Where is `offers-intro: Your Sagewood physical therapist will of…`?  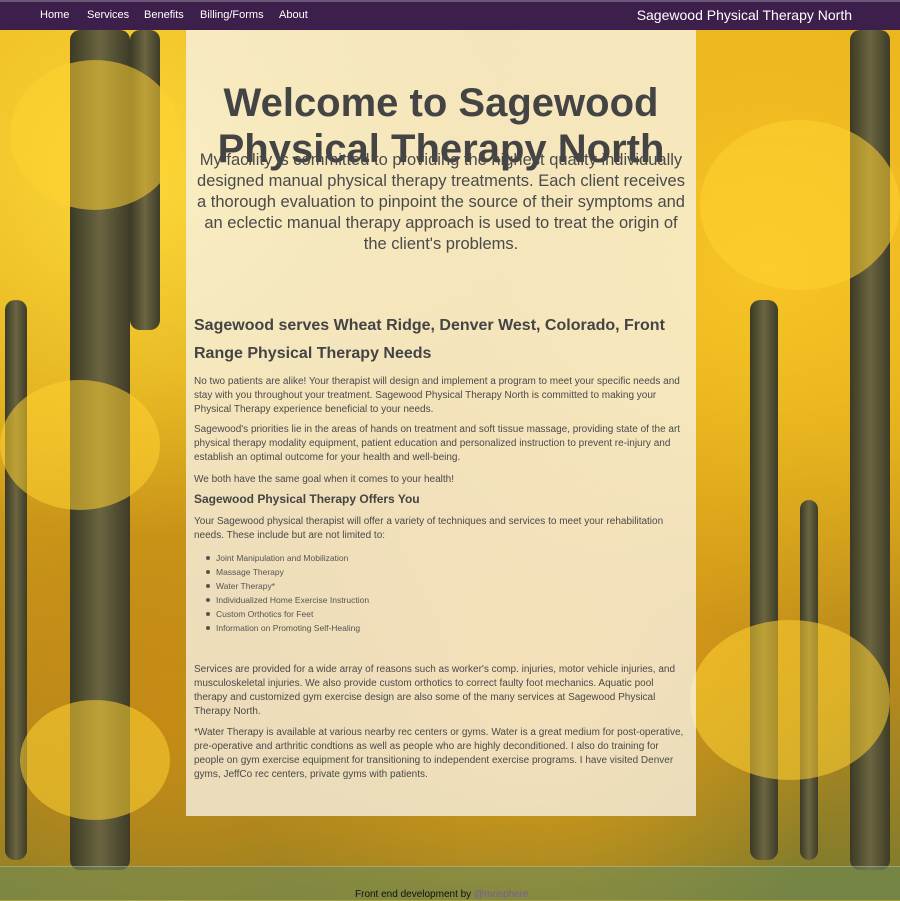
offers-intro: Your Sagewood physical therapist will of… is located at coordinates (429, 528).